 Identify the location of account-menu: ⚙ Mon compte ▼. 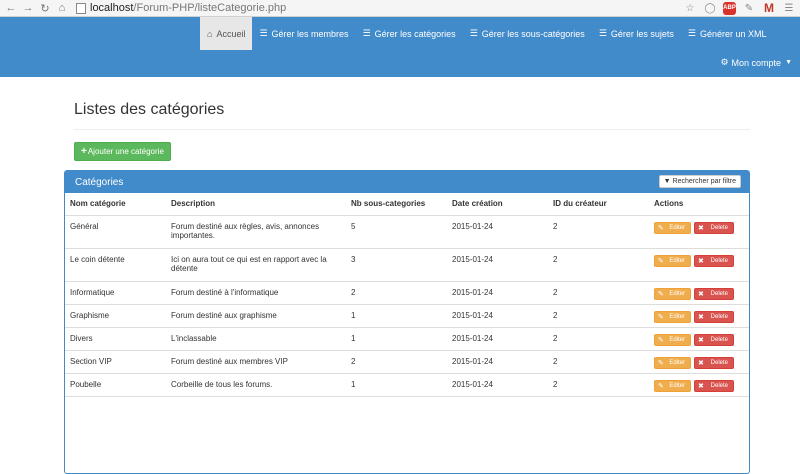
(756, 62).